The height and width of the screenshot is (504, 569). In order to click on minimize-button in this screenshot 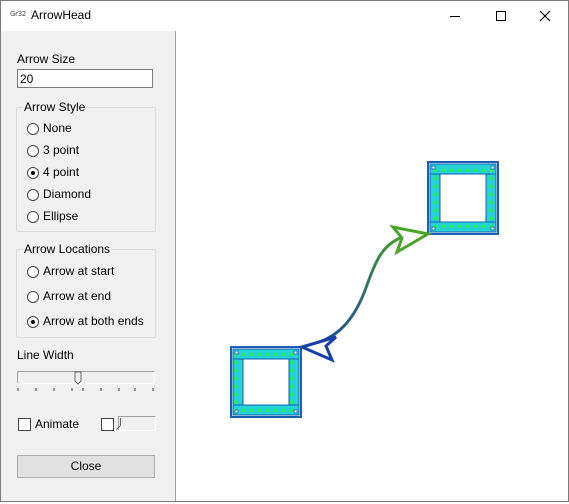, I will do `click(455, 16)`.